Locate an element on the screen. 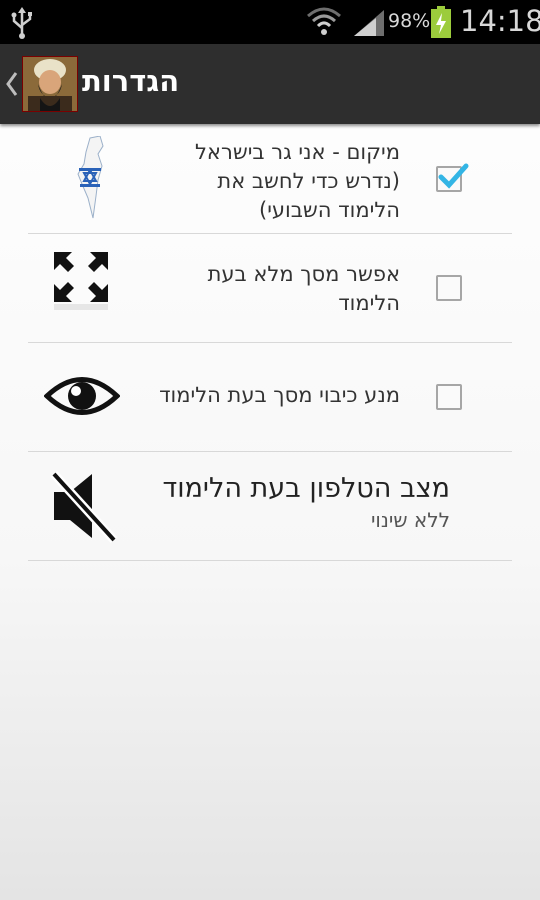 The width and height of the screenshot is (540, 900). israel-map-icon is located at coordinates (93, 179).